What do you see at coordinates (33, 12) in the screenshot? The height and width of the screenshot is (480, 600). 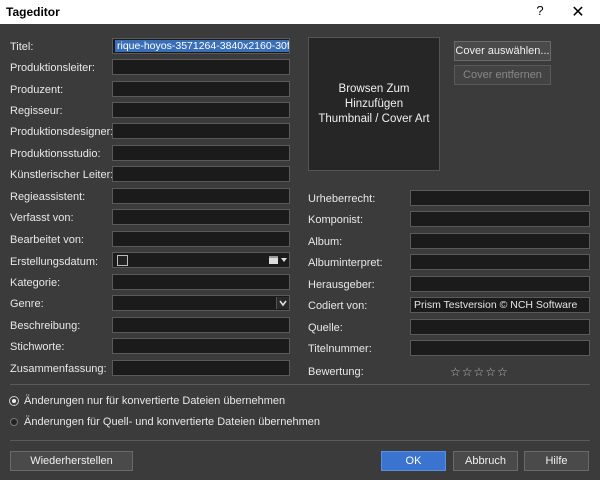 I see `window-title: Tageditor` at bounding box center [33, 12].